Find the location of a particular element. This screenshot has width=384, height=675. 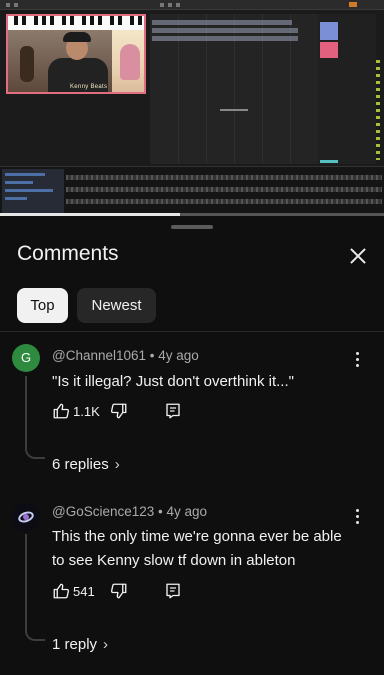

webcam-caption: Kenny Beats is located at coordinates (89, 87).